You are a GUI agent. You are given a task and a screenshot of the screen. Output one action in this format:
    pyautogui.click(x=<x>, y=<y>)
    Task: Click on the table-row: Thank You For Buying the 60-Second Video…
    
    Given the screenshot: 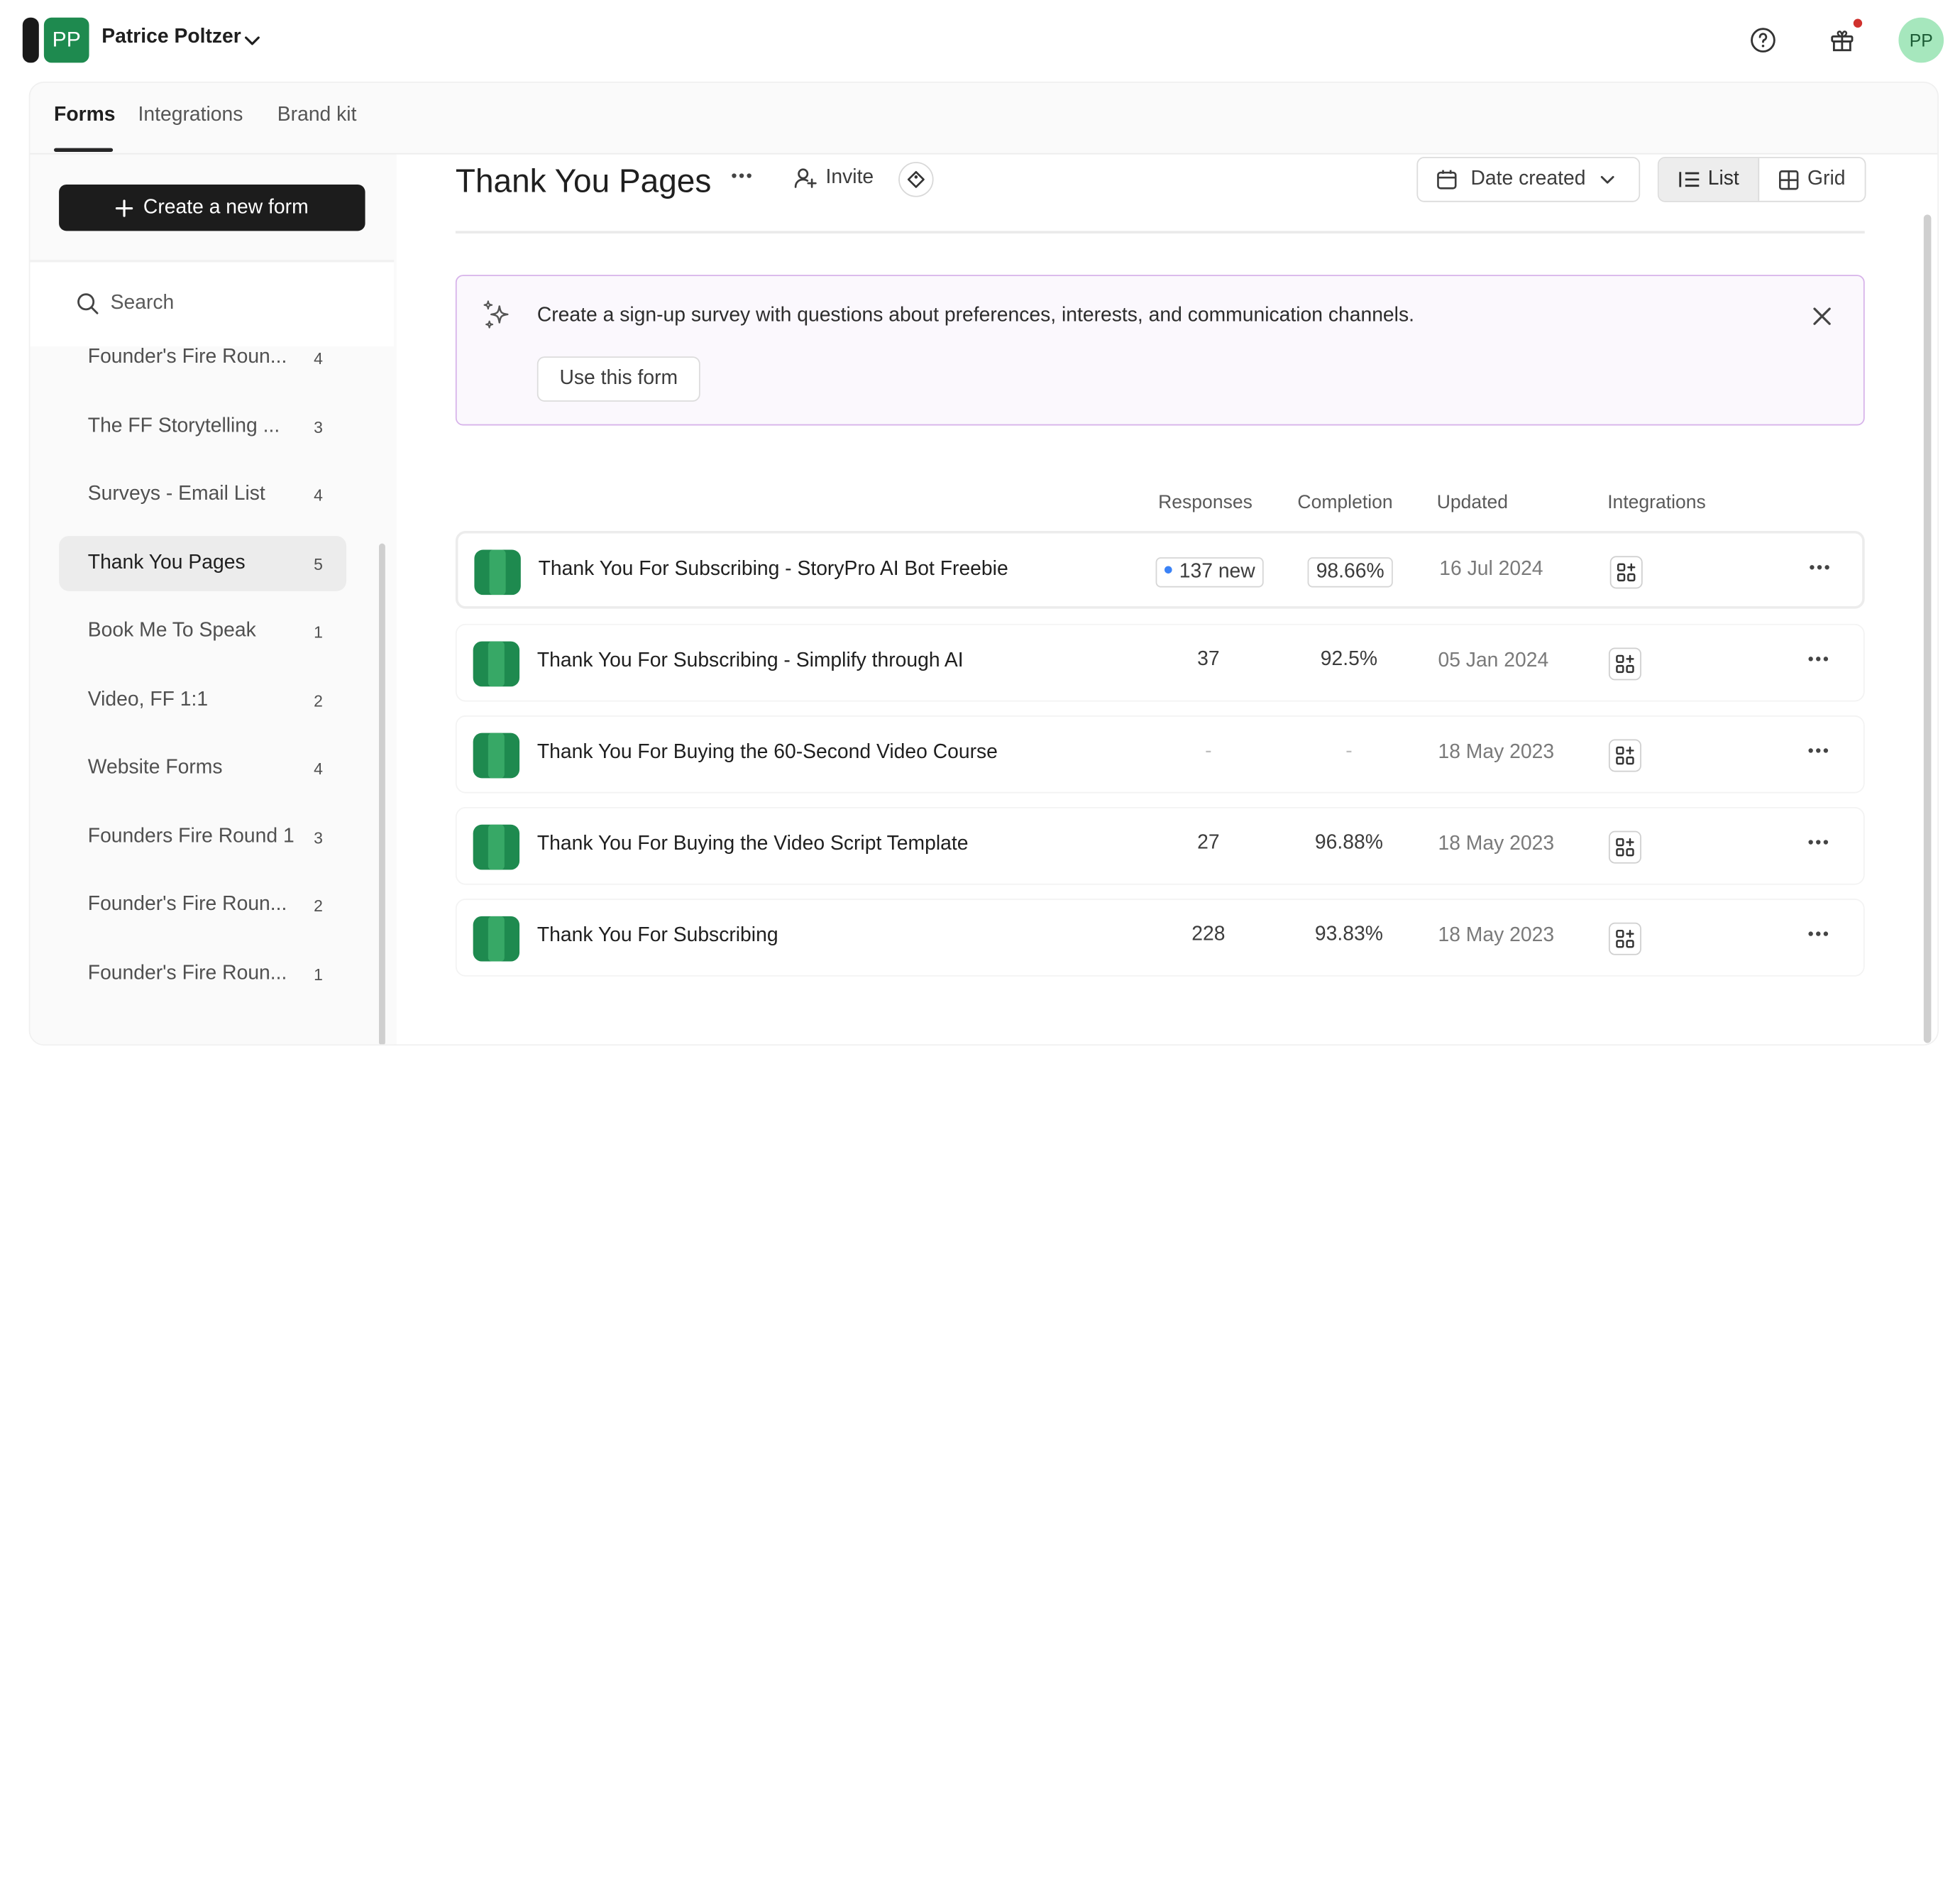 What is the action you would take?
    pyautogui.click(x=1160, y=754)
    